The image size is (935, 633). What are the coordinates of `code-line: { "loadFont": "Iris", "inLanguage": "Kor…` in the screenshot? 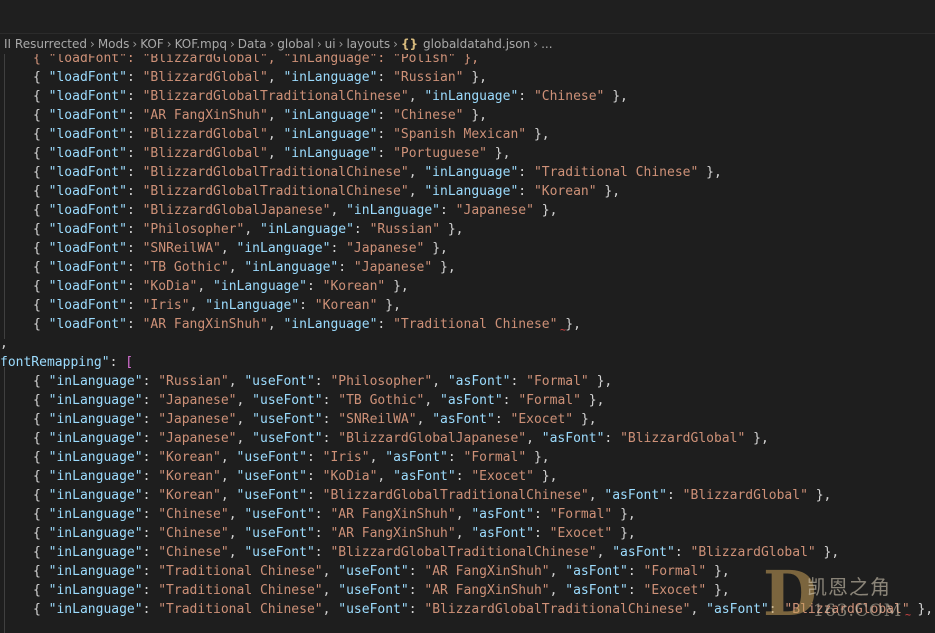 It's located at (217, 305).